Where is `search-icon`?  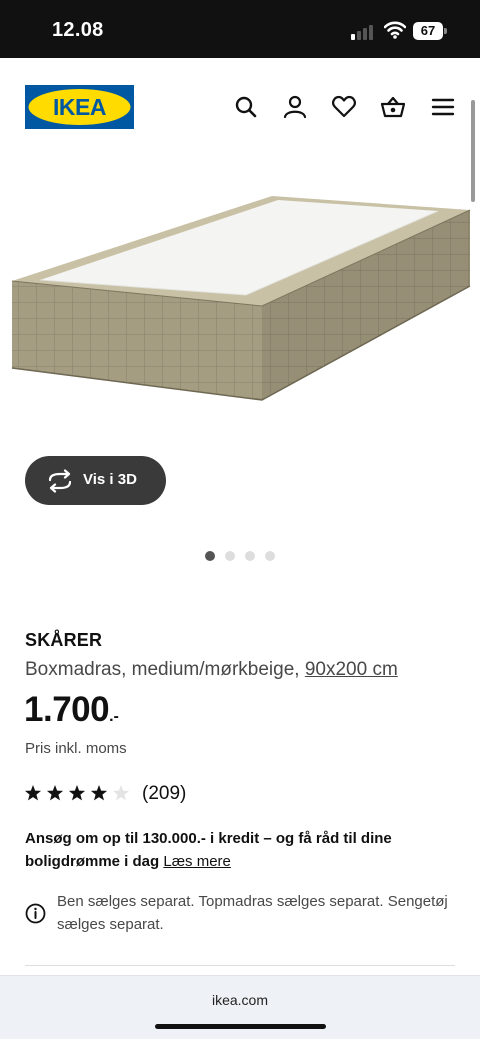 search-icon is located at coordinates (246, 107).